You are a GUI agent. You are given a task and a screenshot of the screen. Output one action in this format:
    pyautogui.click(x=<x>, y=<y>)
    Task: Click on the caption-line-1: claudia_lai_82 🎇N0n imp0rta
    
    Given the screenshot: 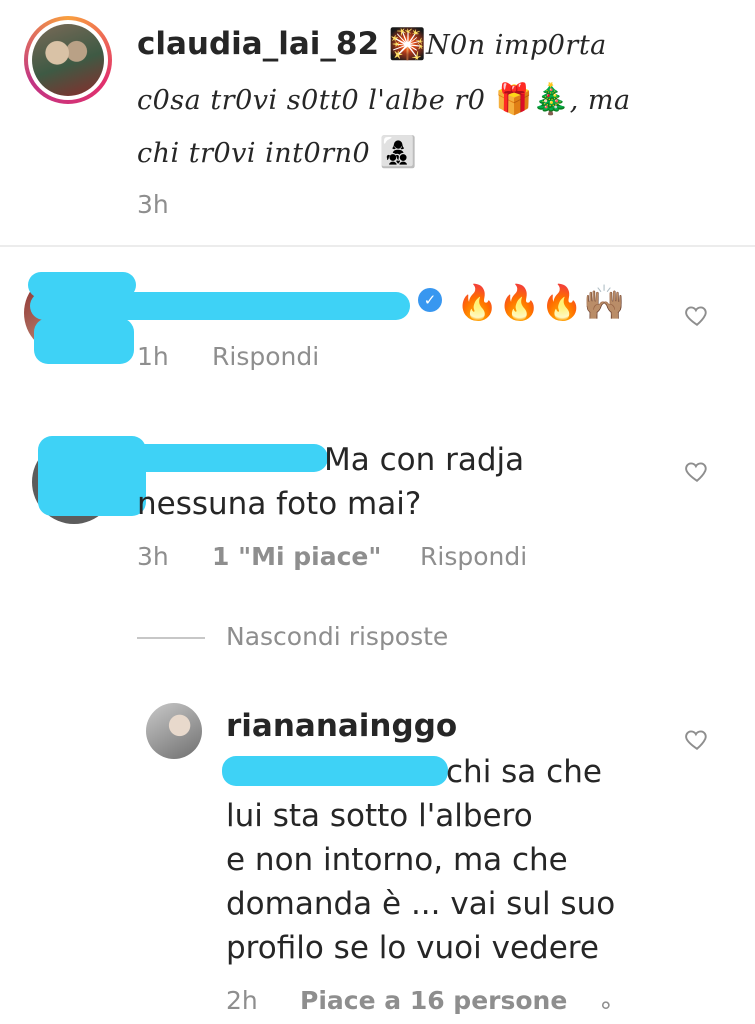 What is the action you would take?
    pyautogui.click(x=372, y=45)
    